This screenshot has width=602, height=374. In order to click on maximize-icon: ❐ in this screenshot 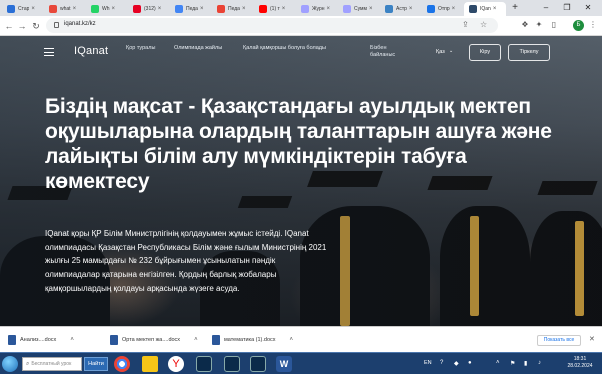, I will do `click(567, 8)`.